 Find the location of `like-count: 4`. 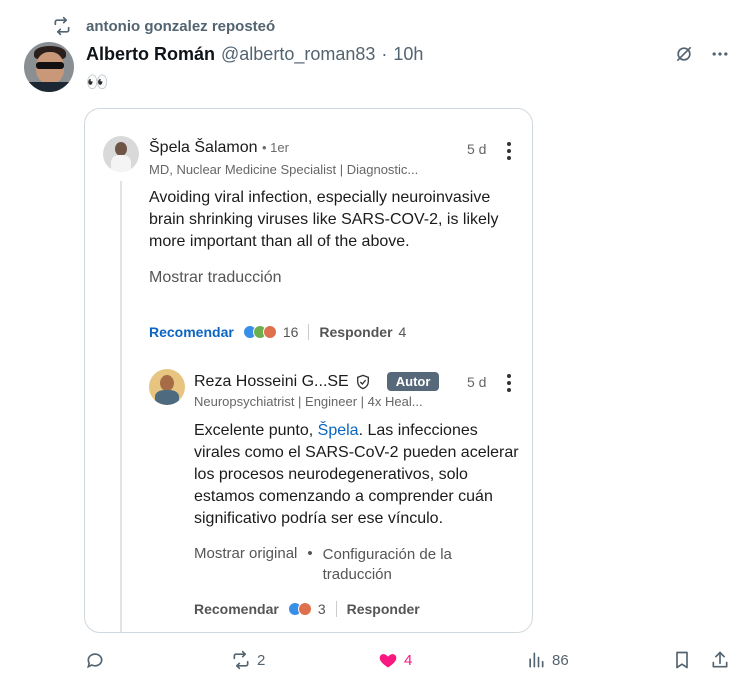

like-count: 4 is located at coordinates (408, 660).